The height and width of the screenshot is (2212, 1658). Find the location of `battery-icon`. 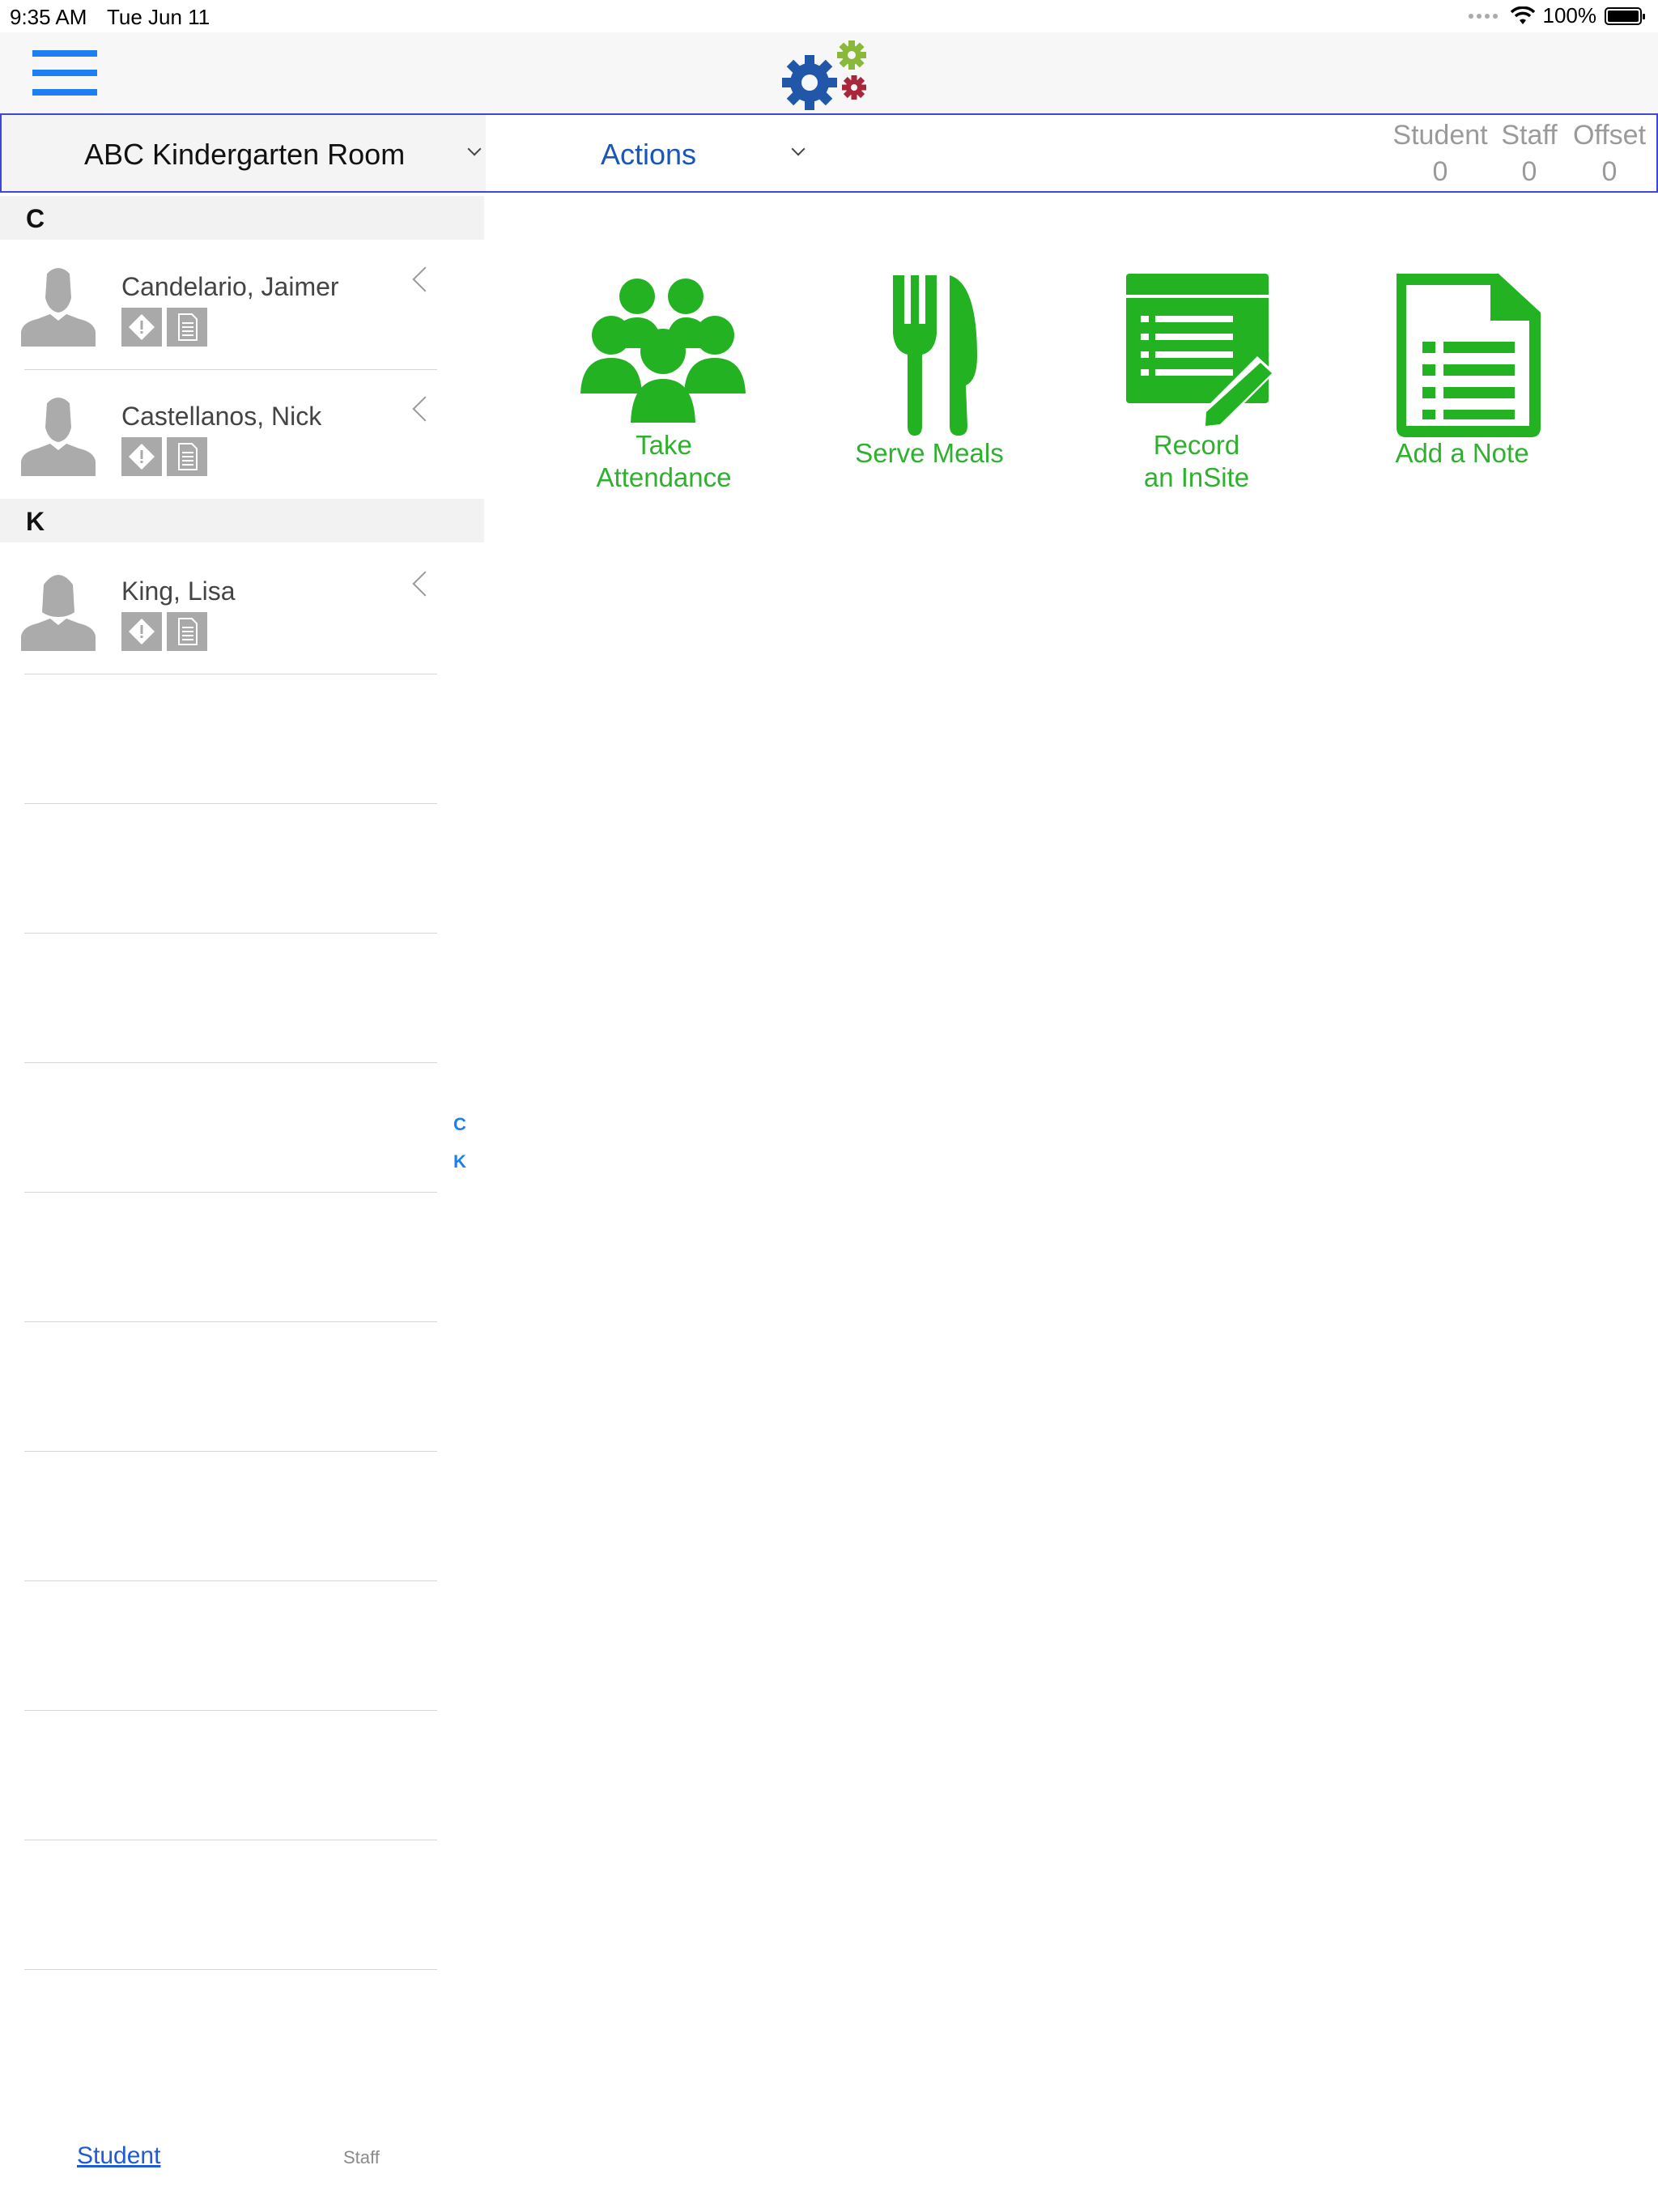

battery-icon is located at coordinates (1625, 16).